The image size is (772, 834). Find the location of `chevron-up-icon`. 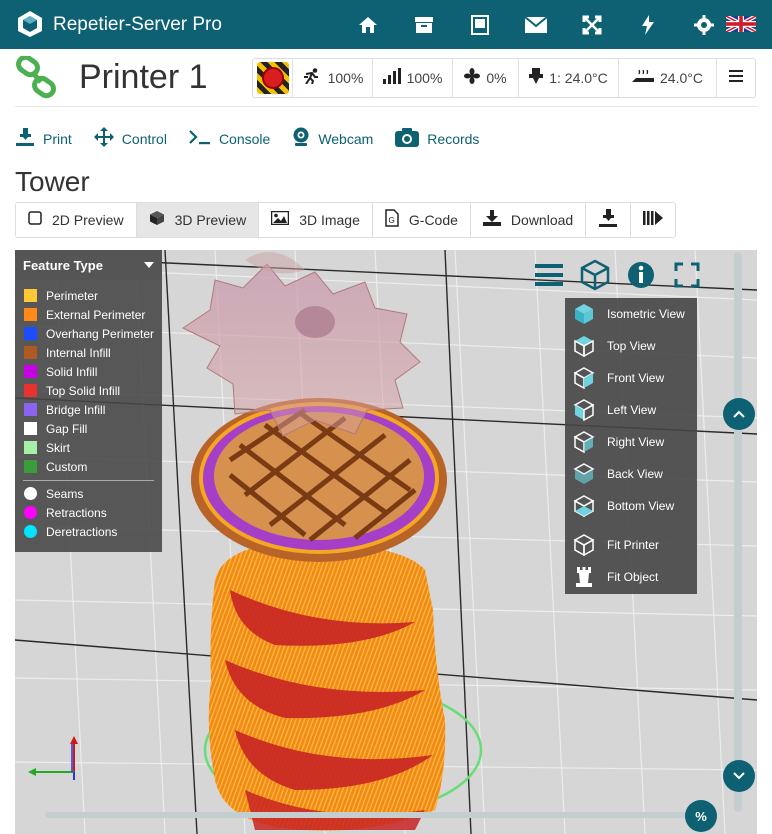

chevron-up-icon is located at coordinates (739, 414).